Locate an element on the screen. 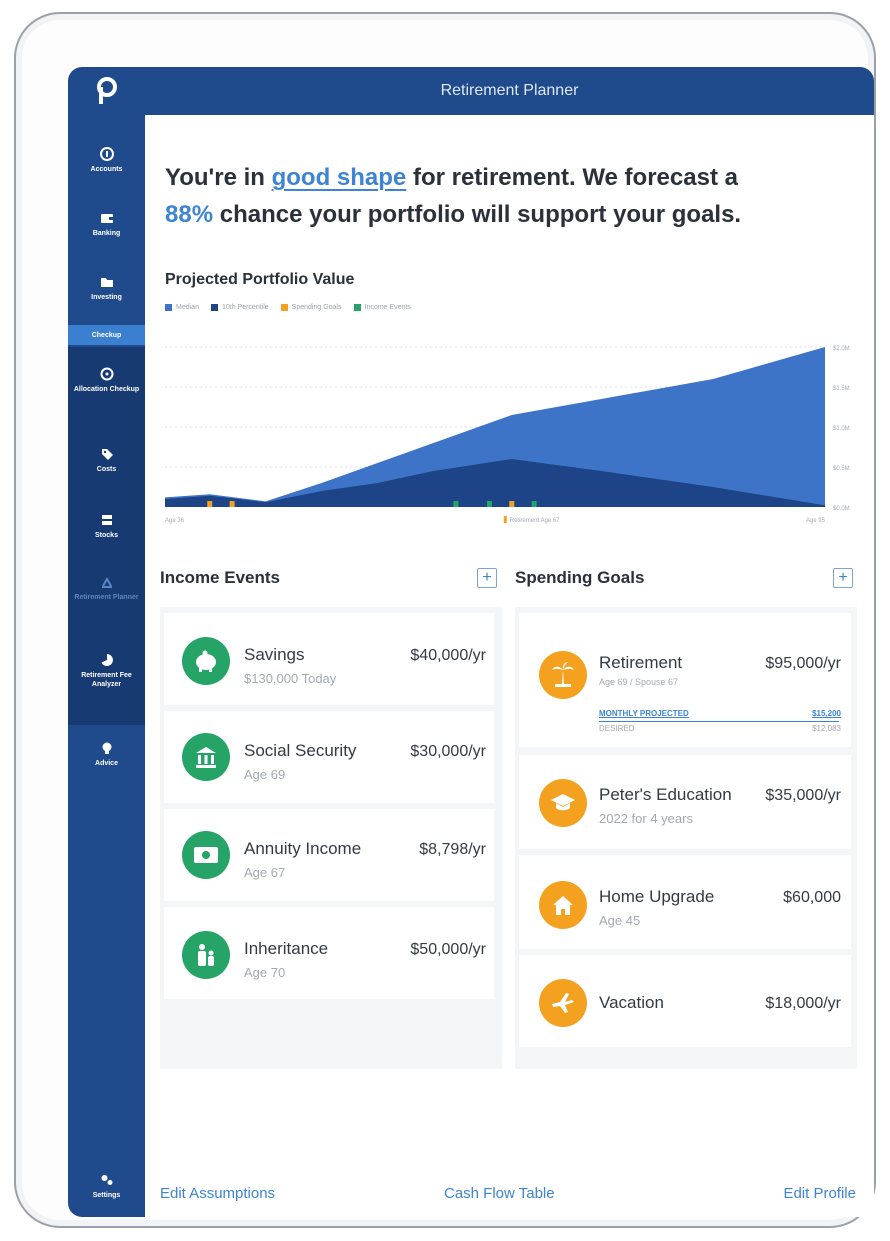 The height and width of the screenshot is (1241, 890). legend-label: Median is located at coordinates (187, 307).